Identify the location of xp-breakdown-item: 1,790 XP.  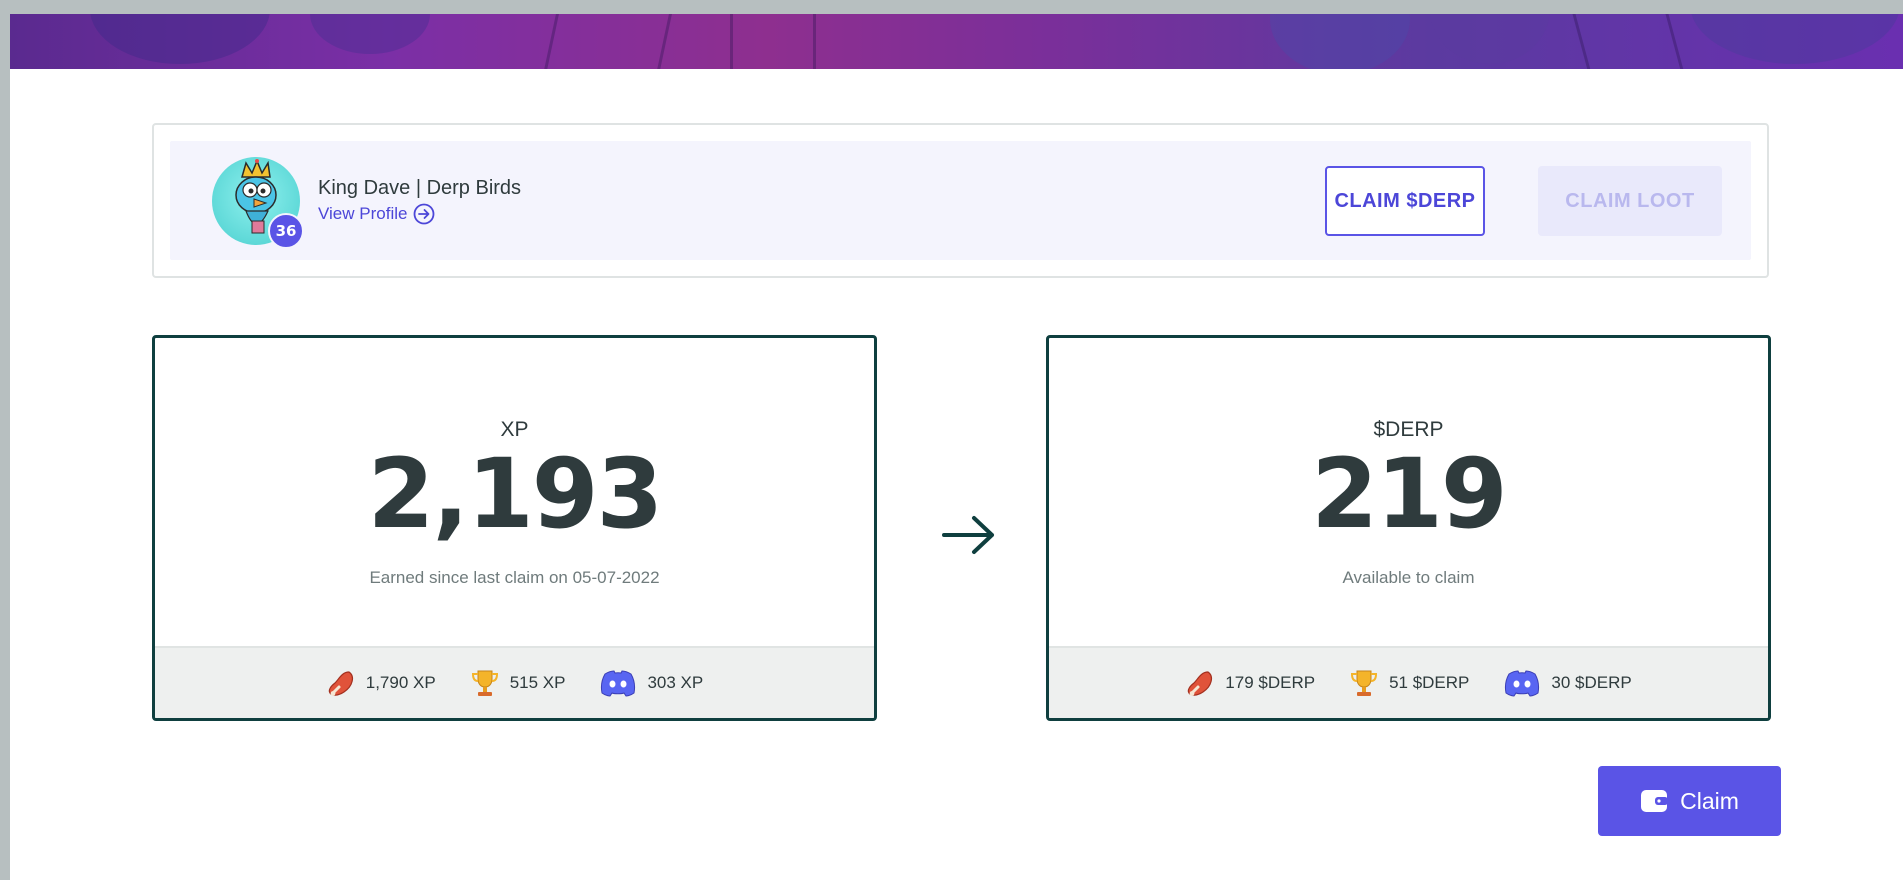
(381, 683).